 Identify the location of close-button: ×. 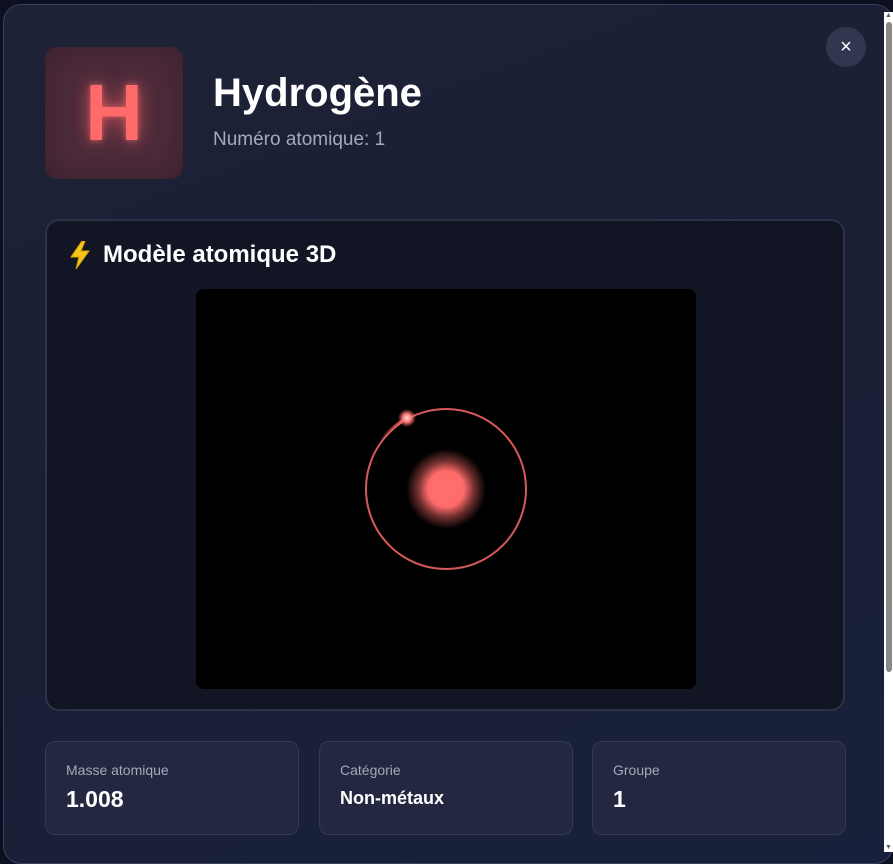
(846, 47).